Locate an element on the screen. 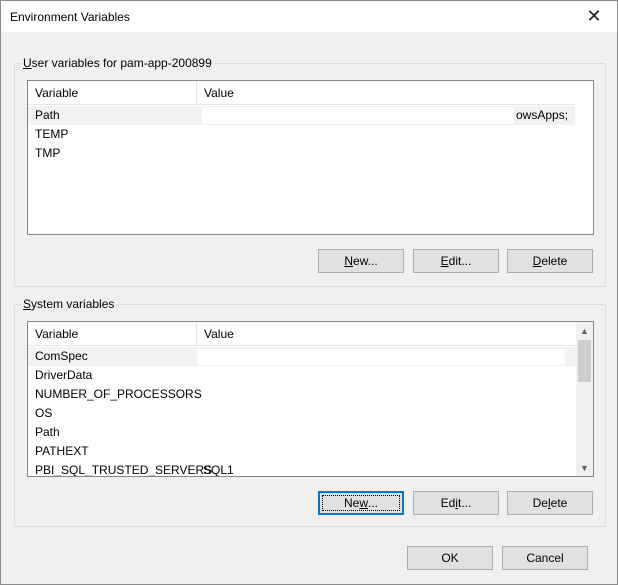  variable-value: SQL1 is located at coordinates (218, 470).